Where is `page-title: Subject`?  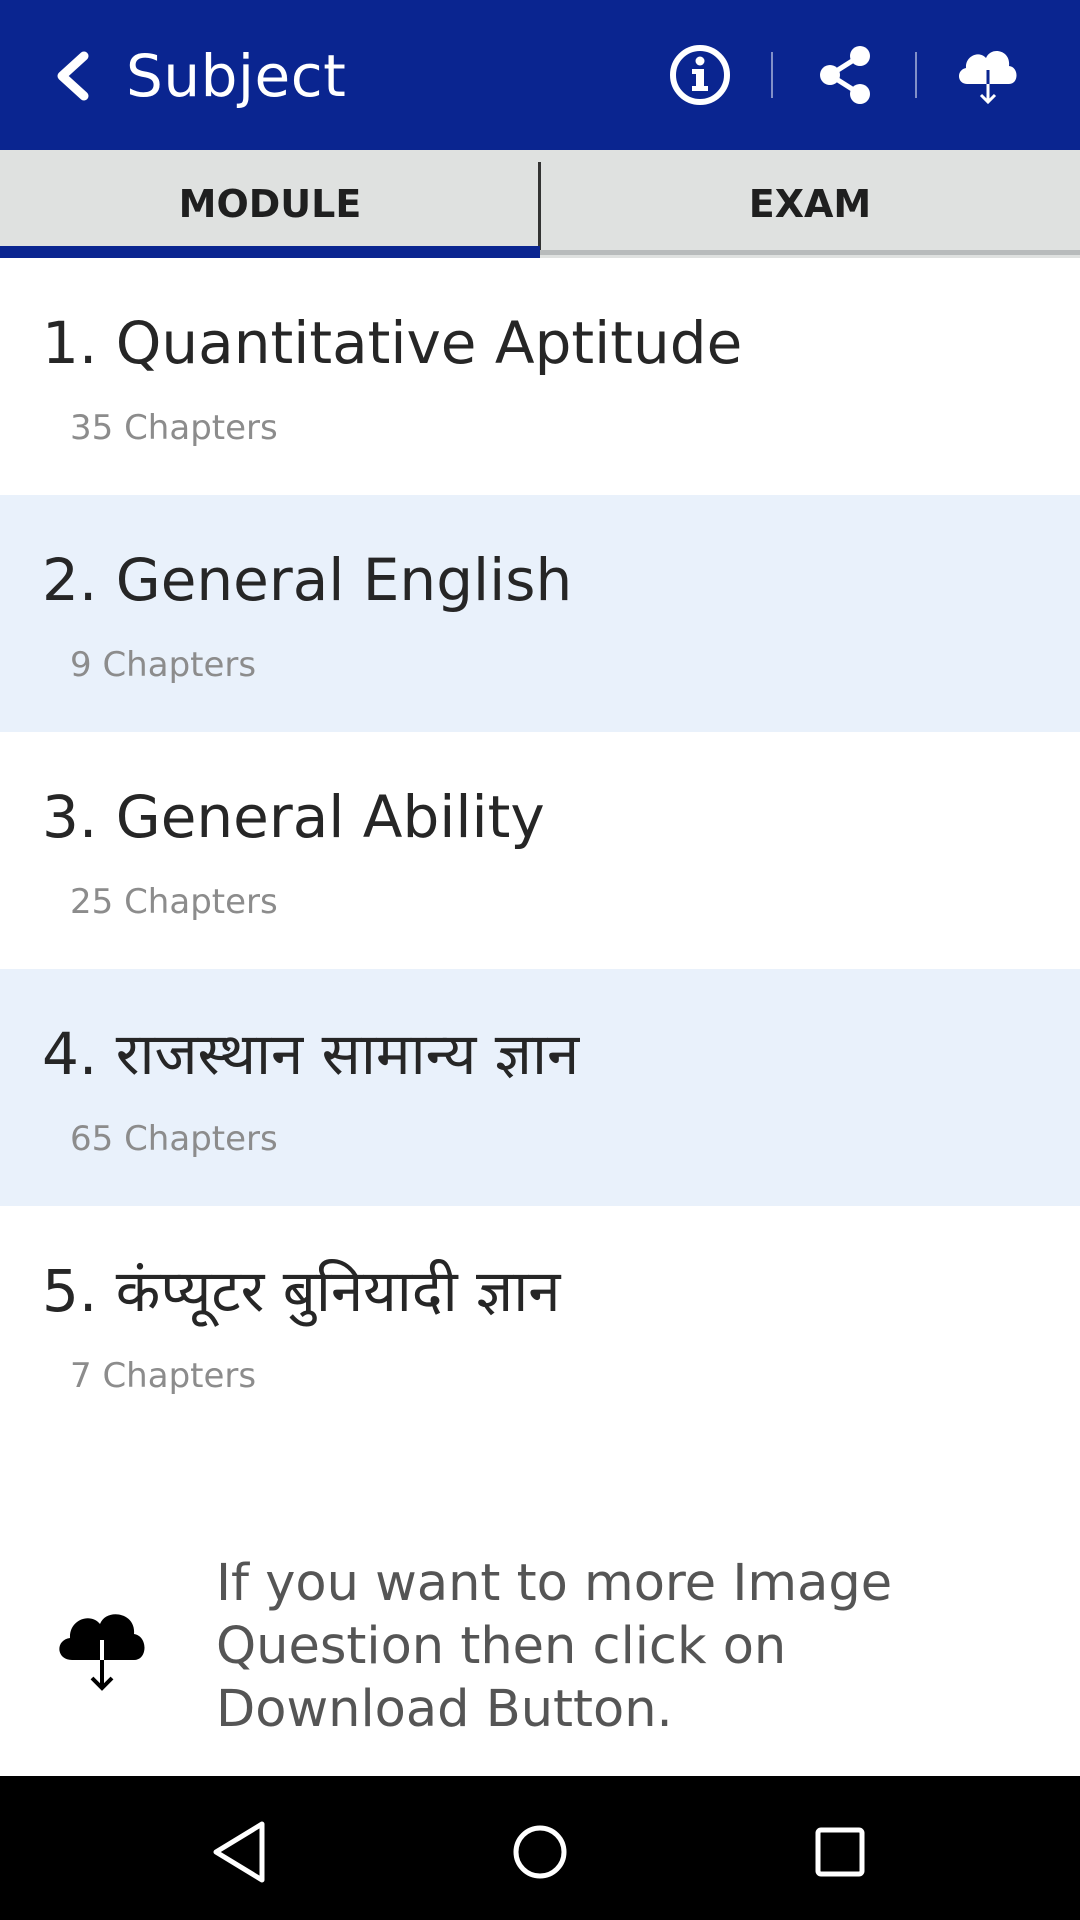
page-title: Subject is located at coordinates (236, 76).